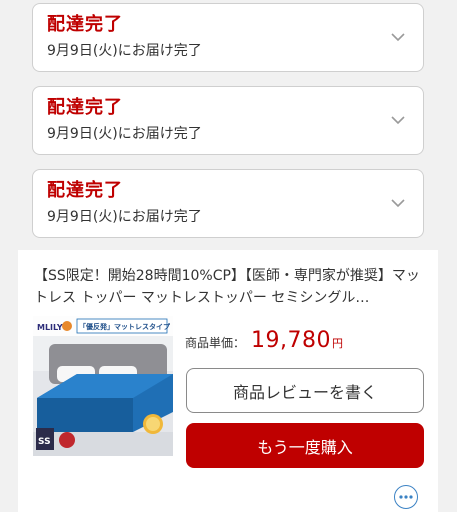 The image size is (457, 512). I want to click on unit-price-row: 商品単価： 19,780 円, so click(264, 342).